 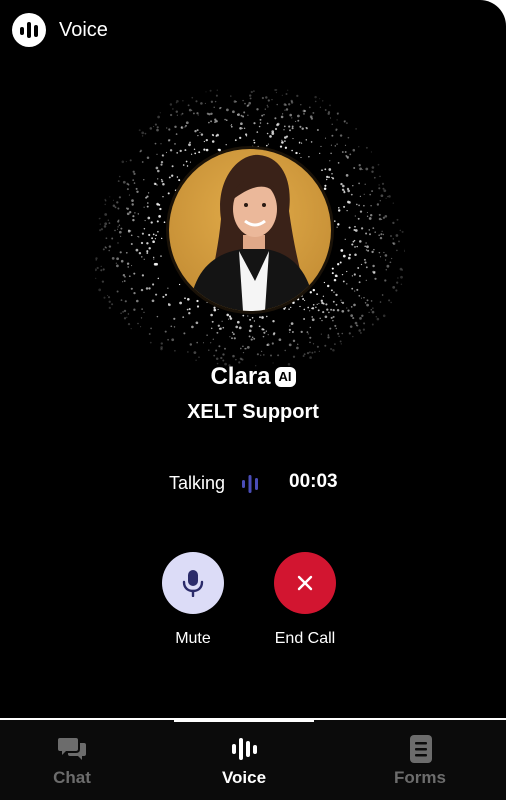 What do you see at coordinates (305, 583) in the screenshot?
I see `end-call-button` at bounding box center [305, 583].